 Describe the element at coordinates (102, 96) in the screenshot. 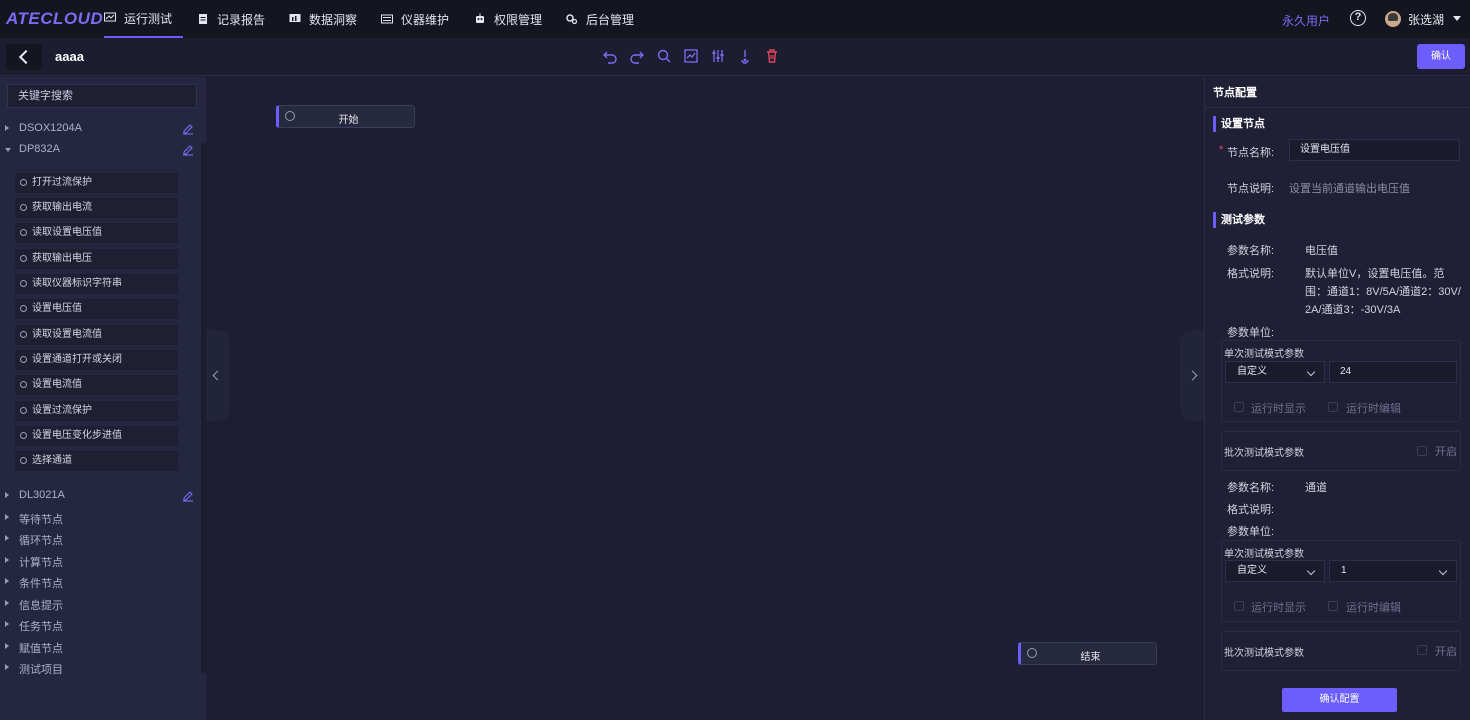

I see `search-input: 关键字搜索` at that location.